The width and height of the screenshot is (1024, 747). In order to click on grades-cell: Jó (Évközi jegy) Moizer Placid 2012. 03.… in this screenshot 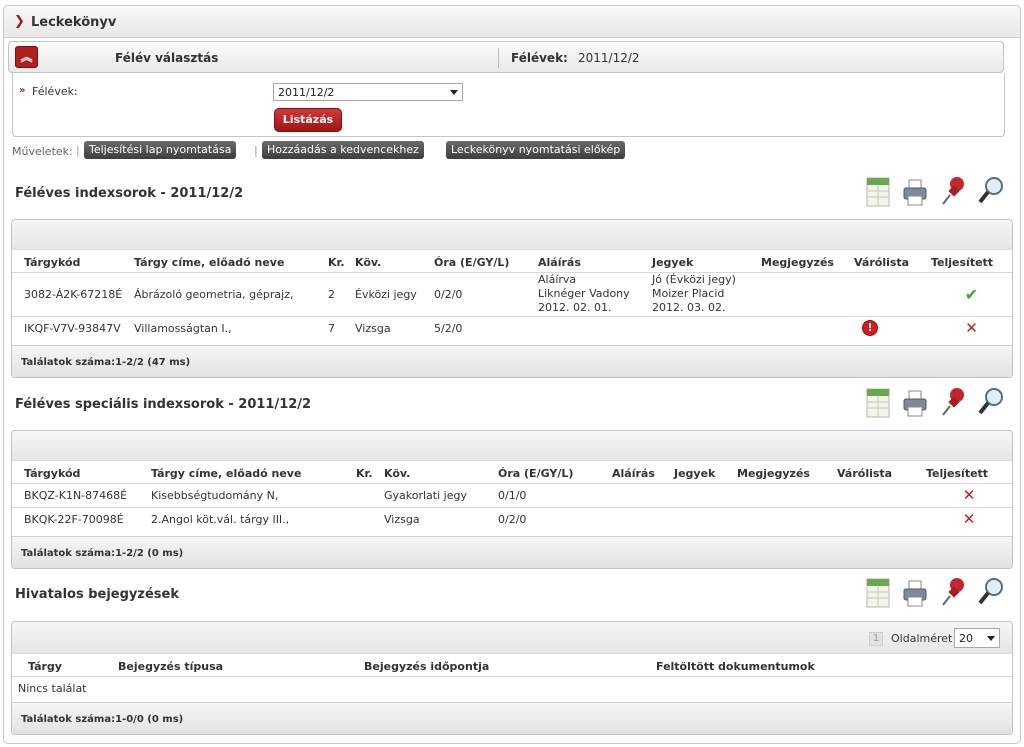, I will do `click(706, 293)`.